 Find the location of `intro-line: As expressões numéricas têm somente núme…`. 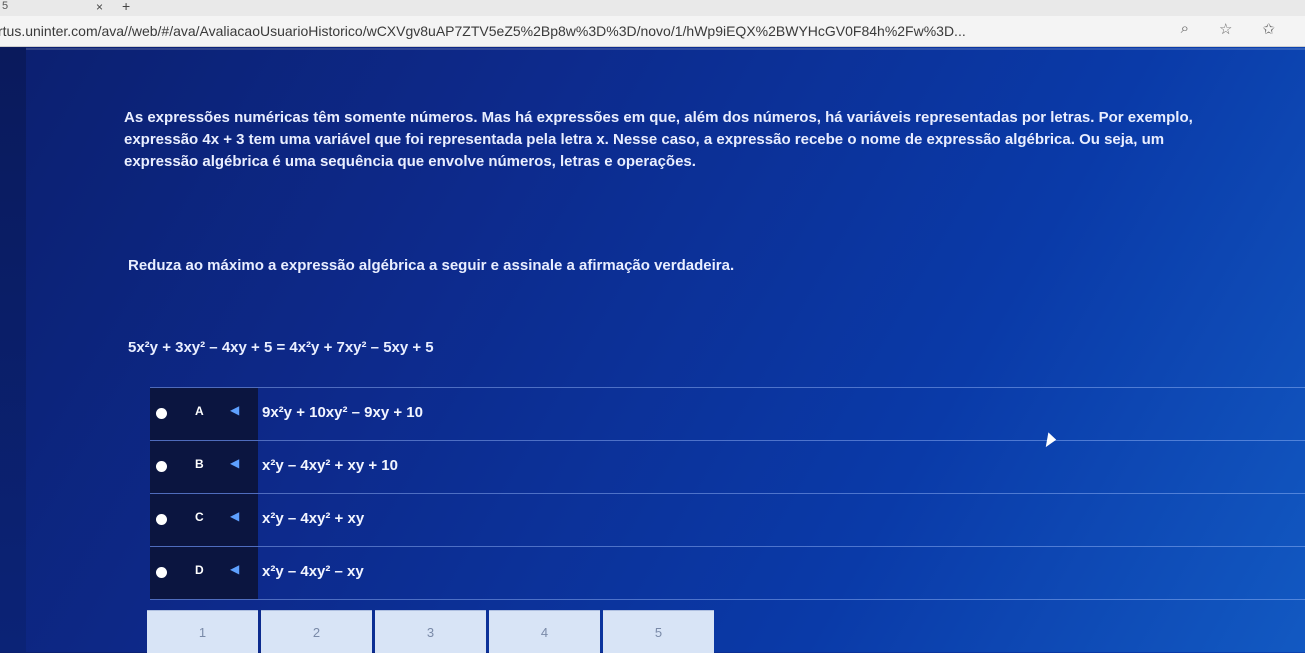

intro-line: As expressões numéricas têm somente núme… is located at coordinates (658, 117).